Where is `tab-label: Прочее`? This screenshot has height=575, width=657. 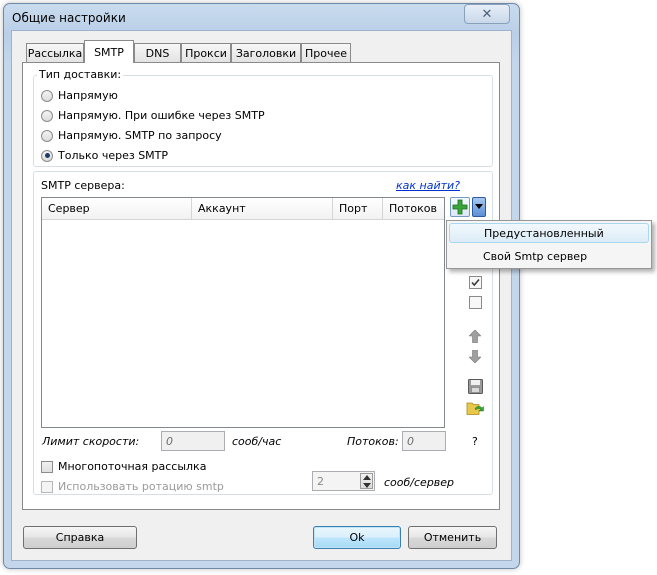 tab-label: Прочее is located at coordinates (326, 53).